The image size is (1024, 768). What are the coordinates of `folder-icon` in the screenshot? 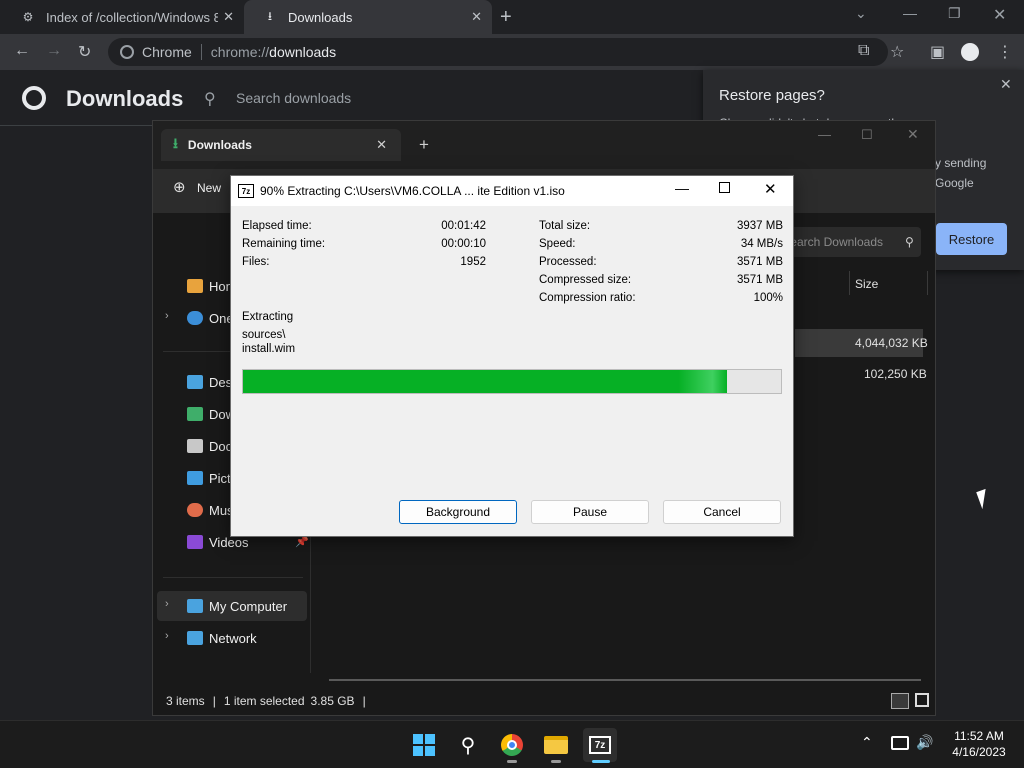 It's located at (556, 745).